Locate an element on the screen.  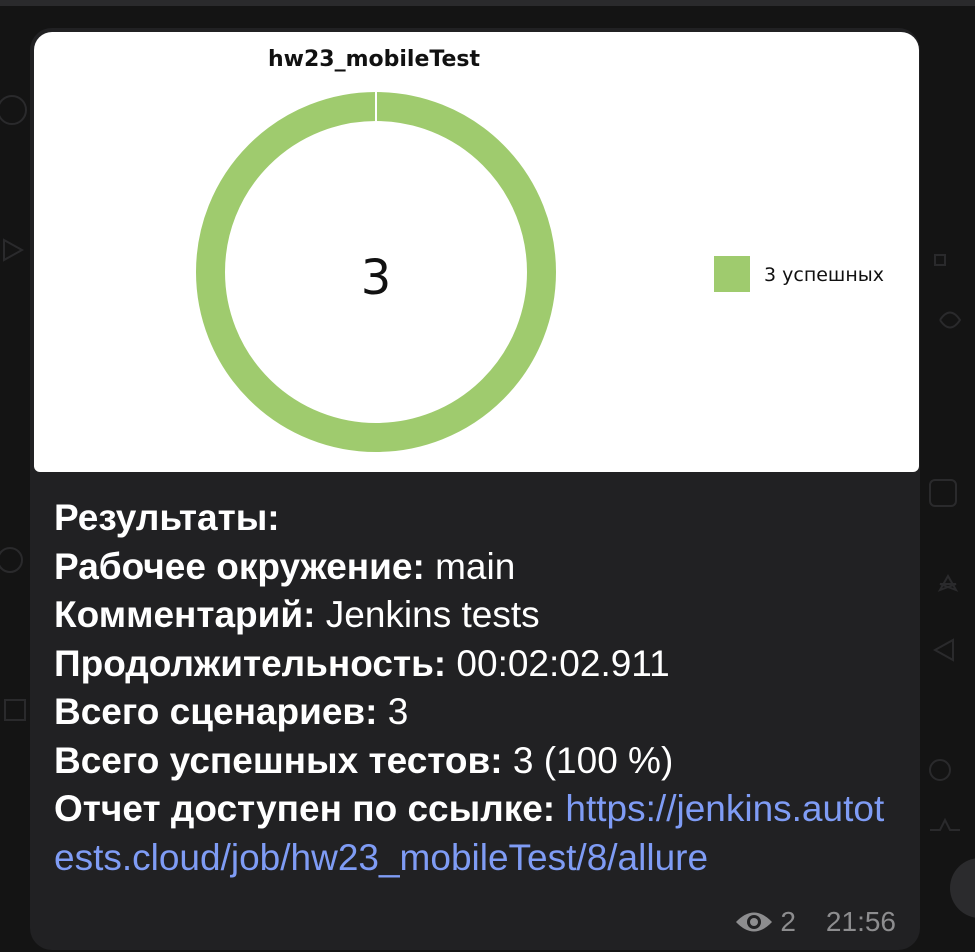
views-count: 2 is located at coordinates (788, 921).